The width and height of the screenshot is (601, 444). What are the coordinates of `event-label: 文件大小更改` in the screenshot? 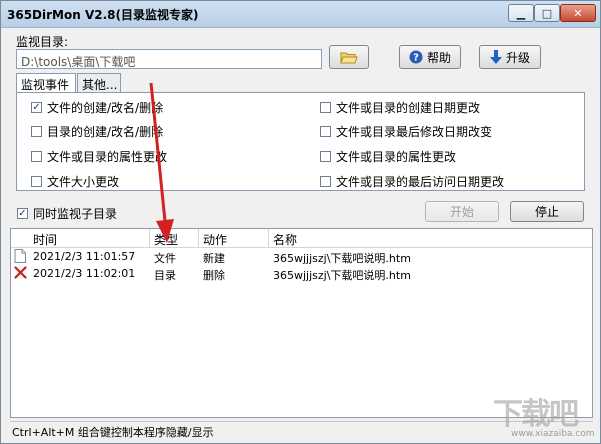 It's located at (83, 182).